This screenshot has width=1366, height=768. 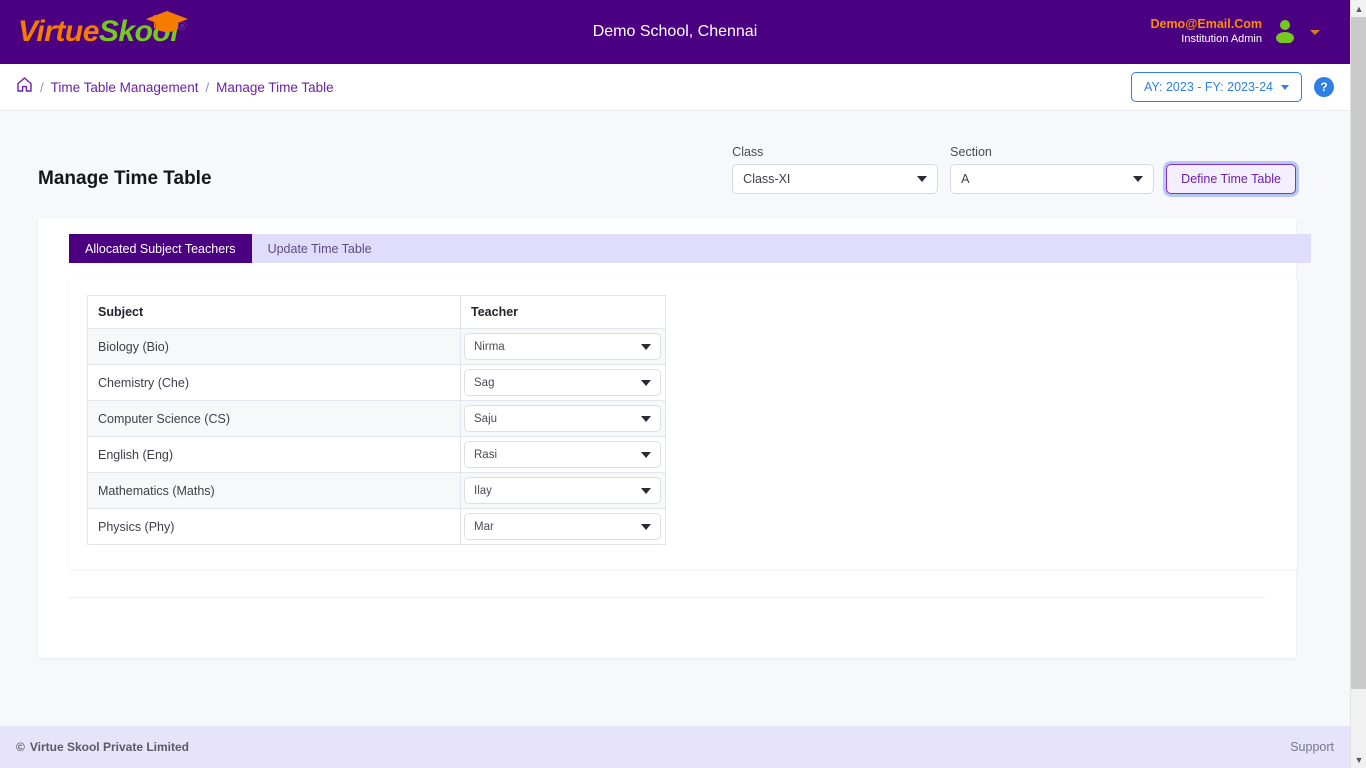 What do you see at coordinates (320, 248) in the screenshot?
I see `tab-update-time-table: Update Time Table` at bounding box center [320, 248].